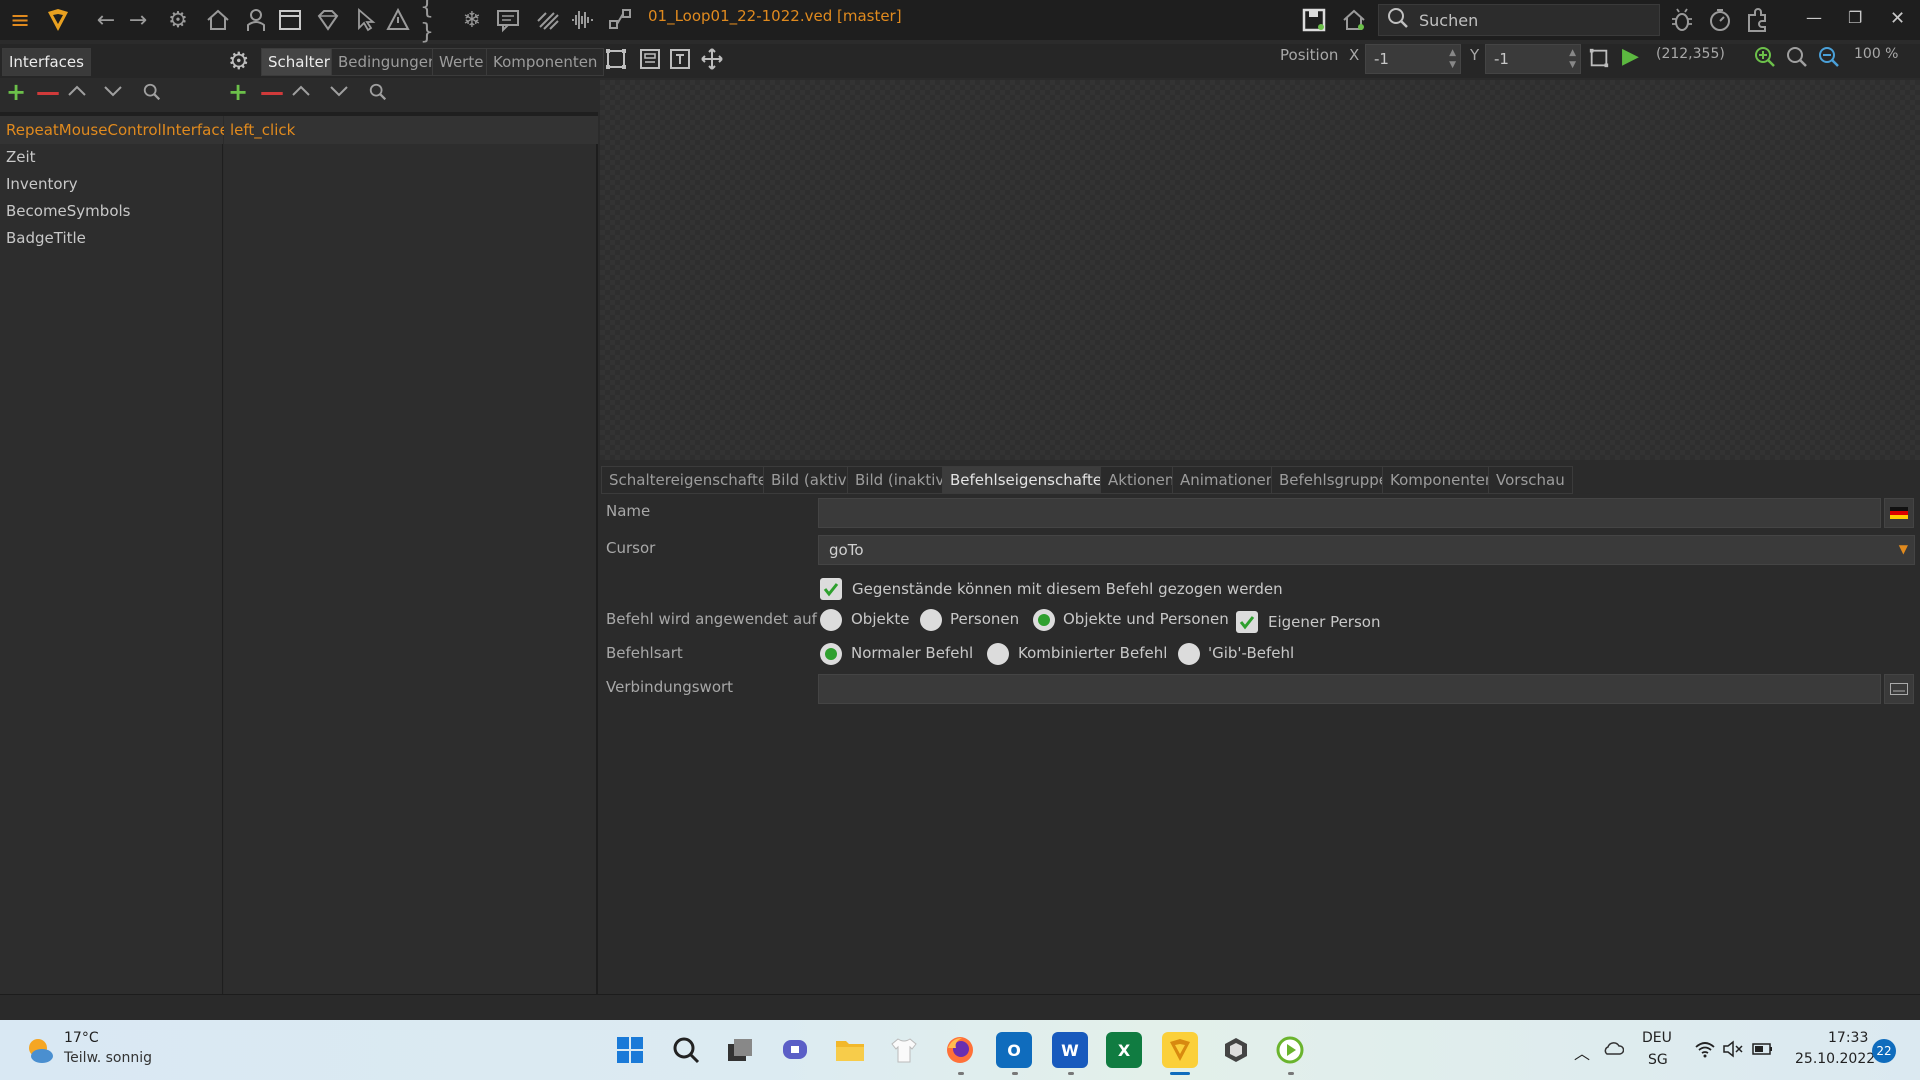  I want to click on radio-gib-befehl, so click(1189, 654).